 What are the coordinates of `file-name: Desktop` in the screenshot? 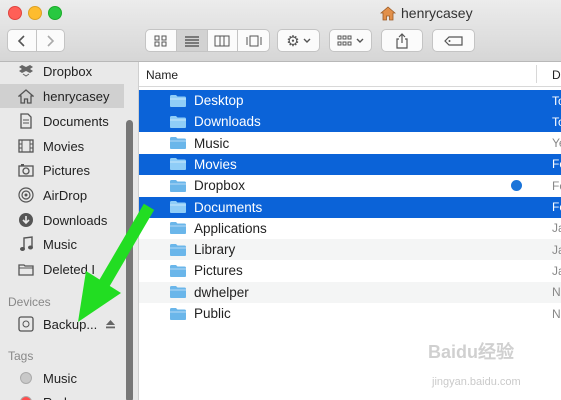 It's located at (219, 100).